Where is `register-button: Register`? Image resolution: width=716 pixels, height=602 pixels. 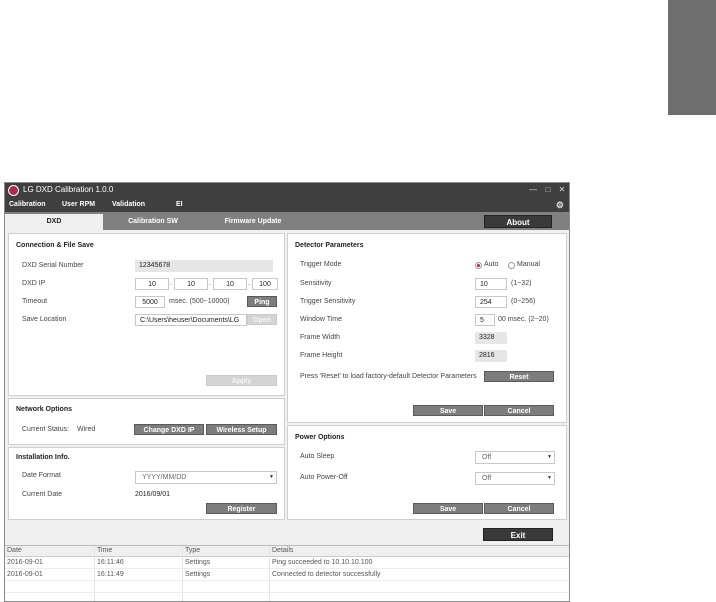 register-button: Register is located at coordinates (241, 508).